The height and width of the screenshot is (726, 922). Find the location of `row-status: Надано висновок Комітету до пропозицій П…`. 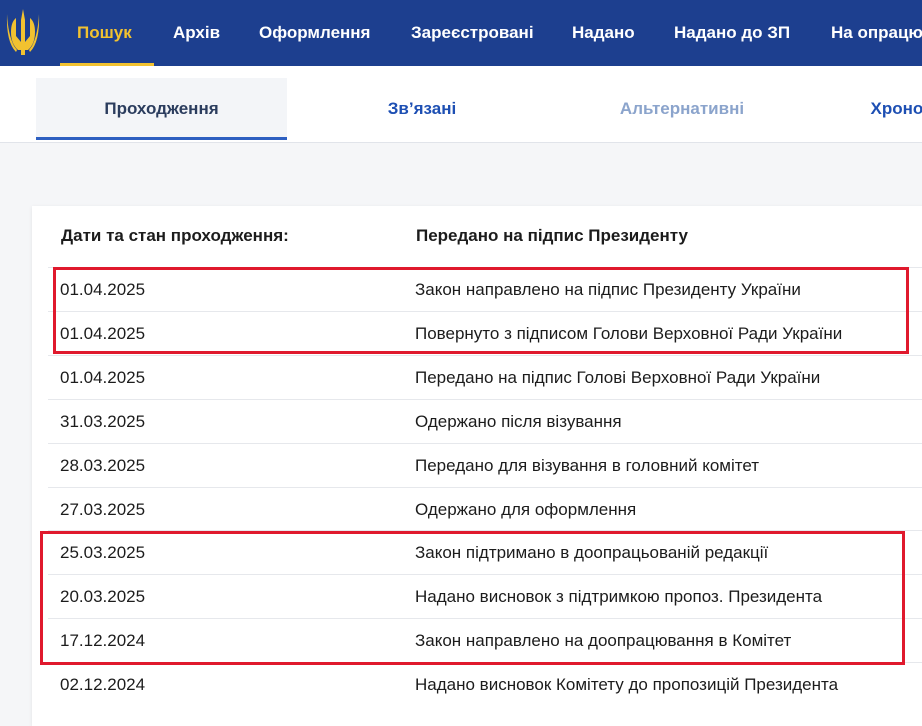

row-status: Надано висновок Комітету до пропозицій П… is located at coordinates (627, 684).